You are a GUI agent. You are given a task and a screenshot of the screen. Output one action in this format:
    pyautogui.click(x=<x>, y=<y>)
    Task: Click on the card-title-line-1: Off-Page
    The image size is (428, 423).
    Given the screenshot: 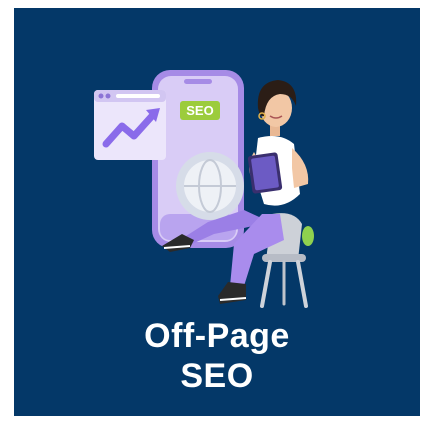 What is the action you would take?
    pyautogui.click(x=217, y=336)
    